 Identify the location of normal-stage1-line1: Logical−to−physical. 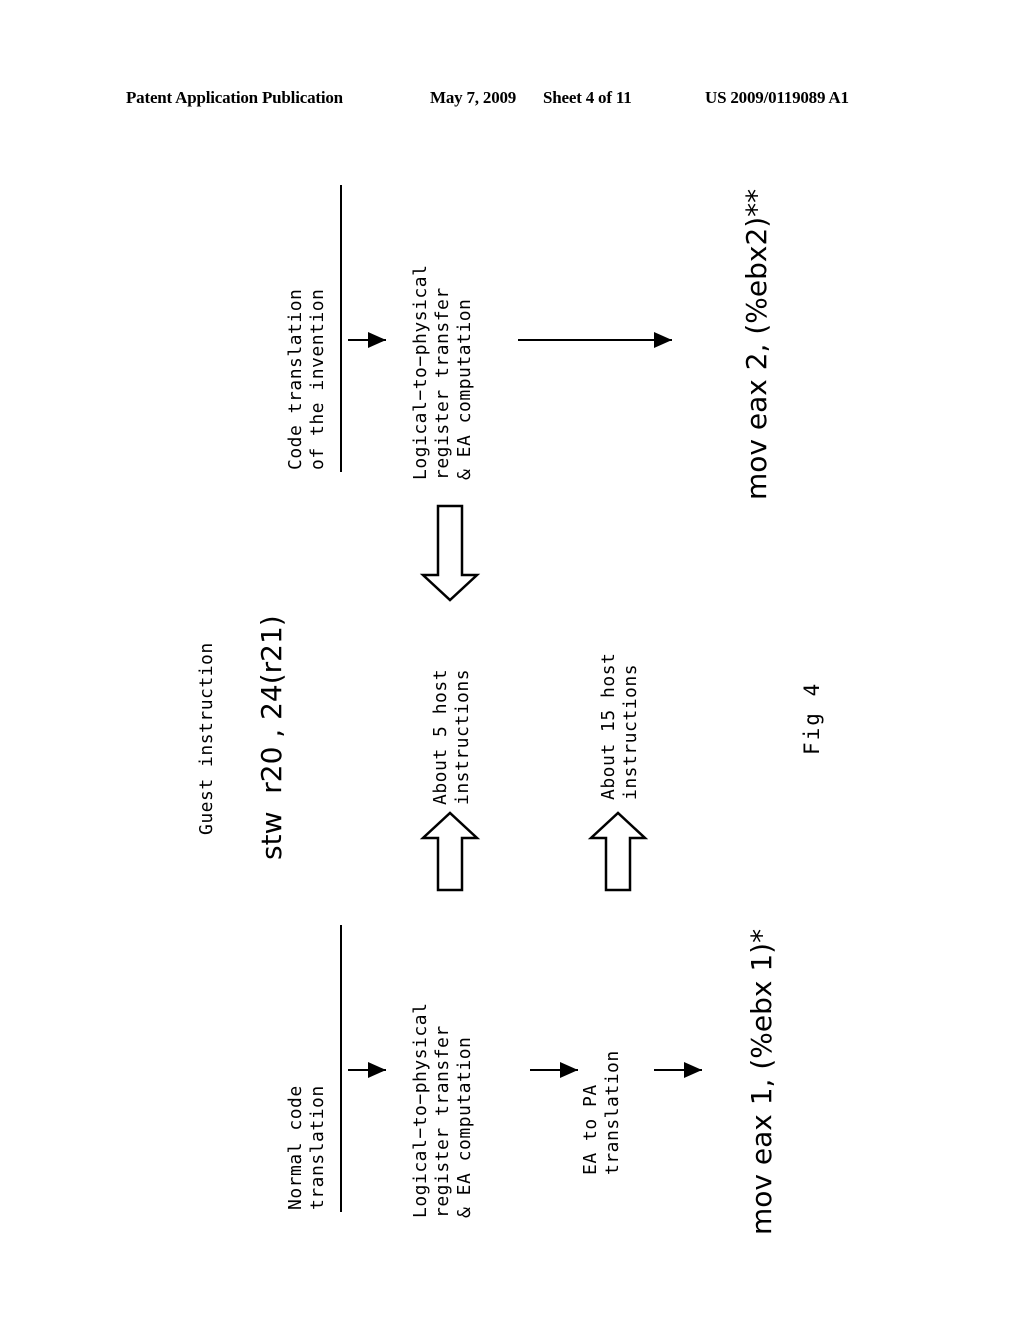
(420, 1110).